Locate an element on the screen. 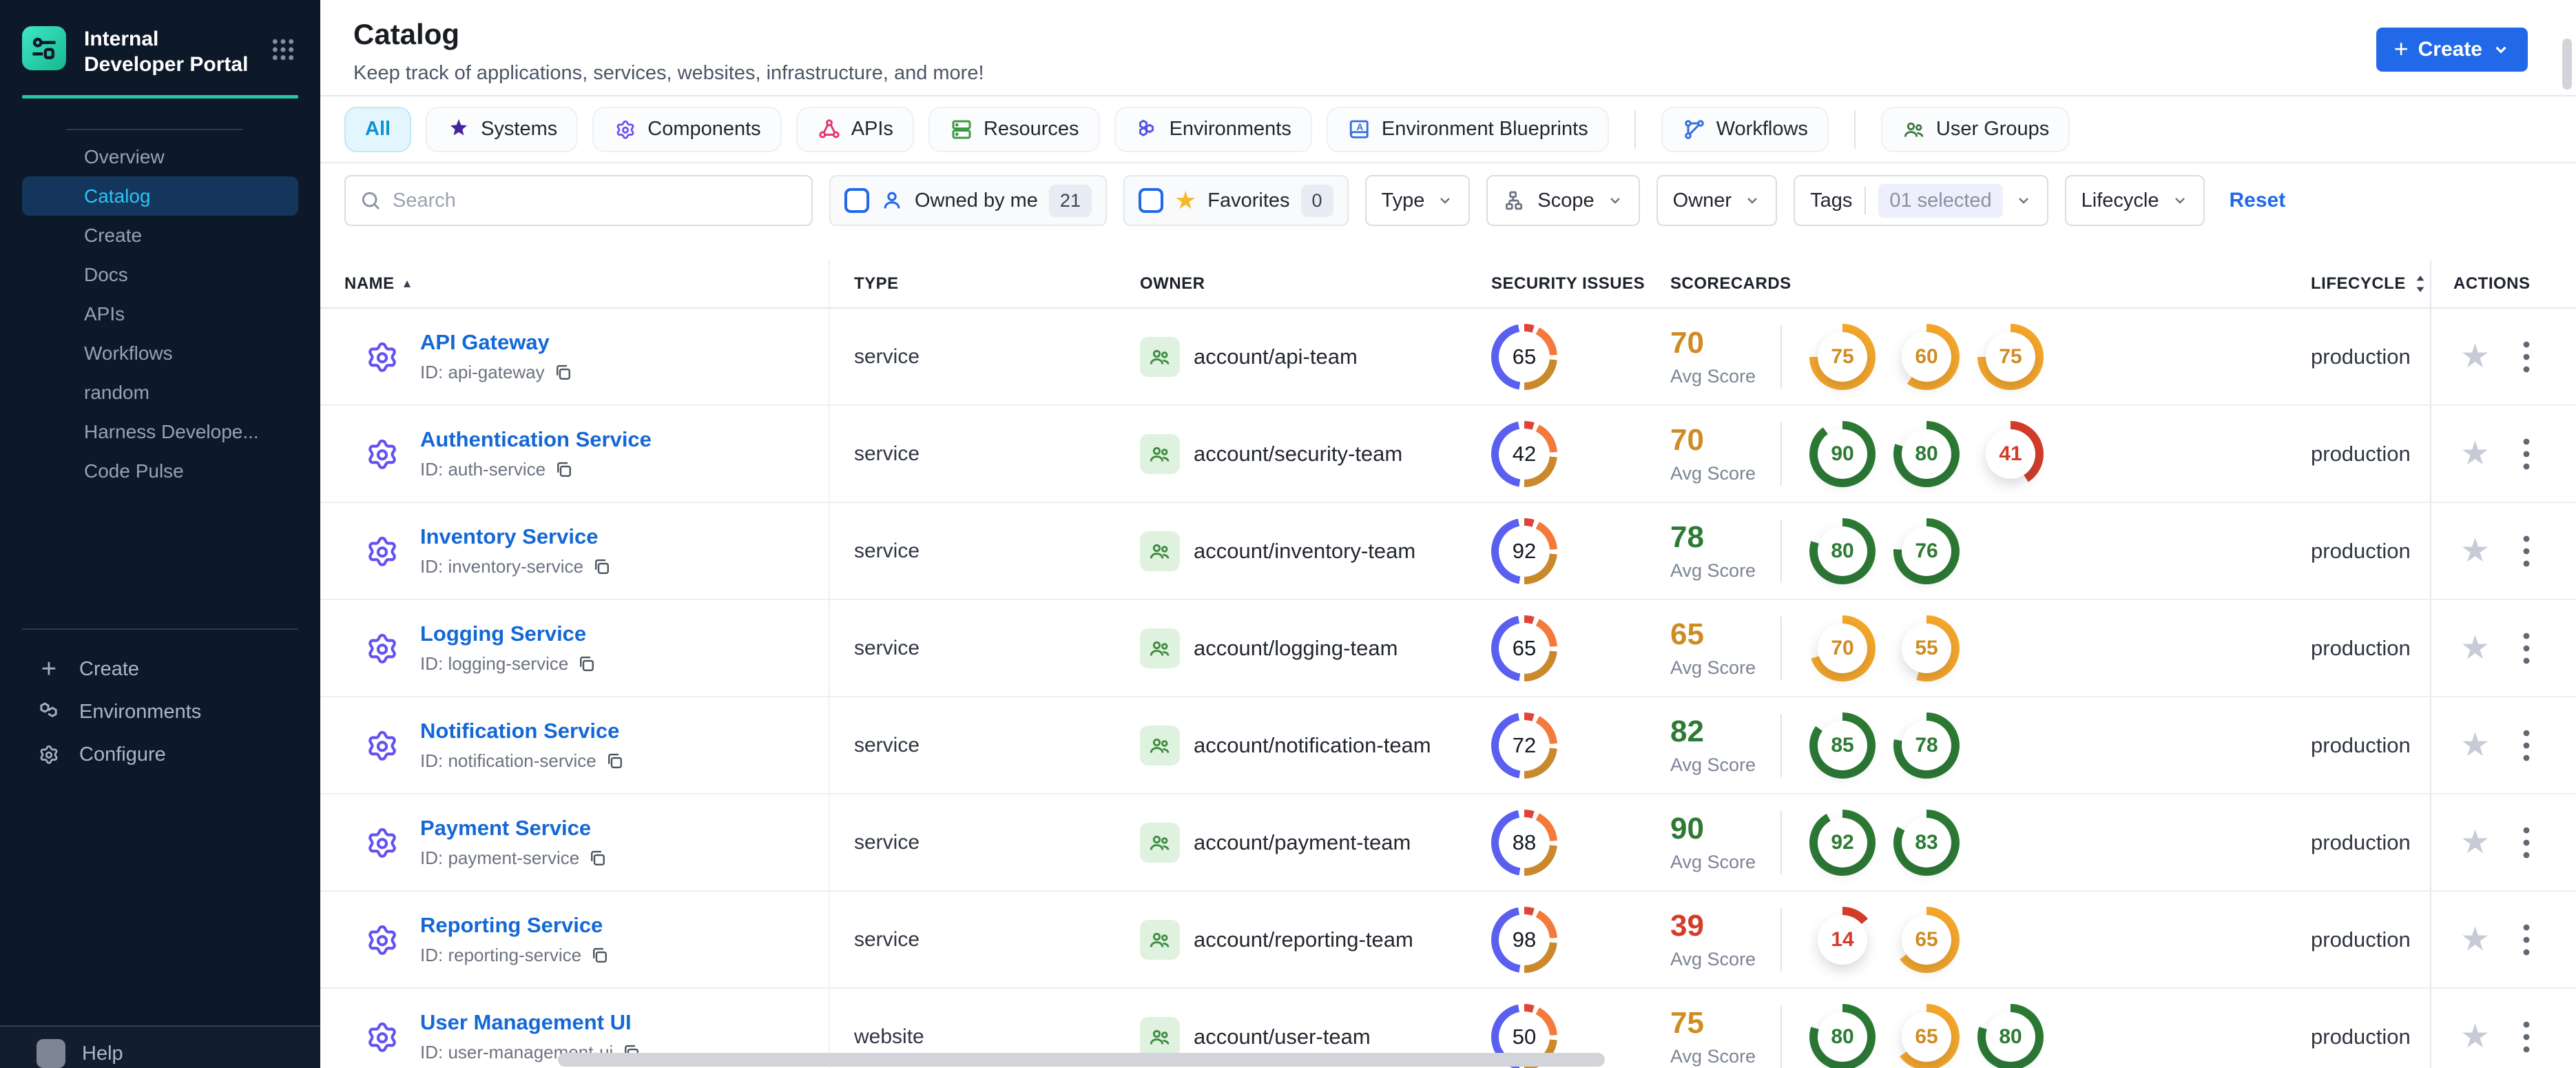 The image size is (2576, 1068). tab-apis: APIs is located at coordinates (855, 129).